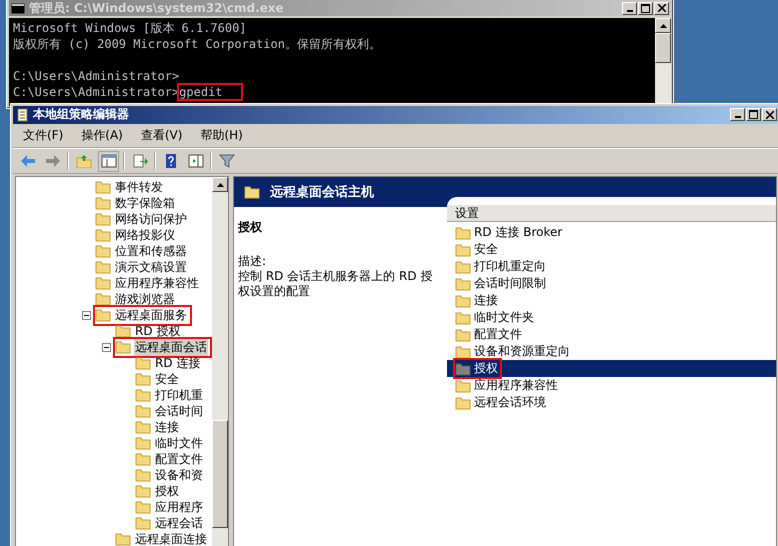 Image resolution: width=778 pixels, height=546 pixels. I want to click on tree-item: 应用程序兼容性, so click(157, 283).